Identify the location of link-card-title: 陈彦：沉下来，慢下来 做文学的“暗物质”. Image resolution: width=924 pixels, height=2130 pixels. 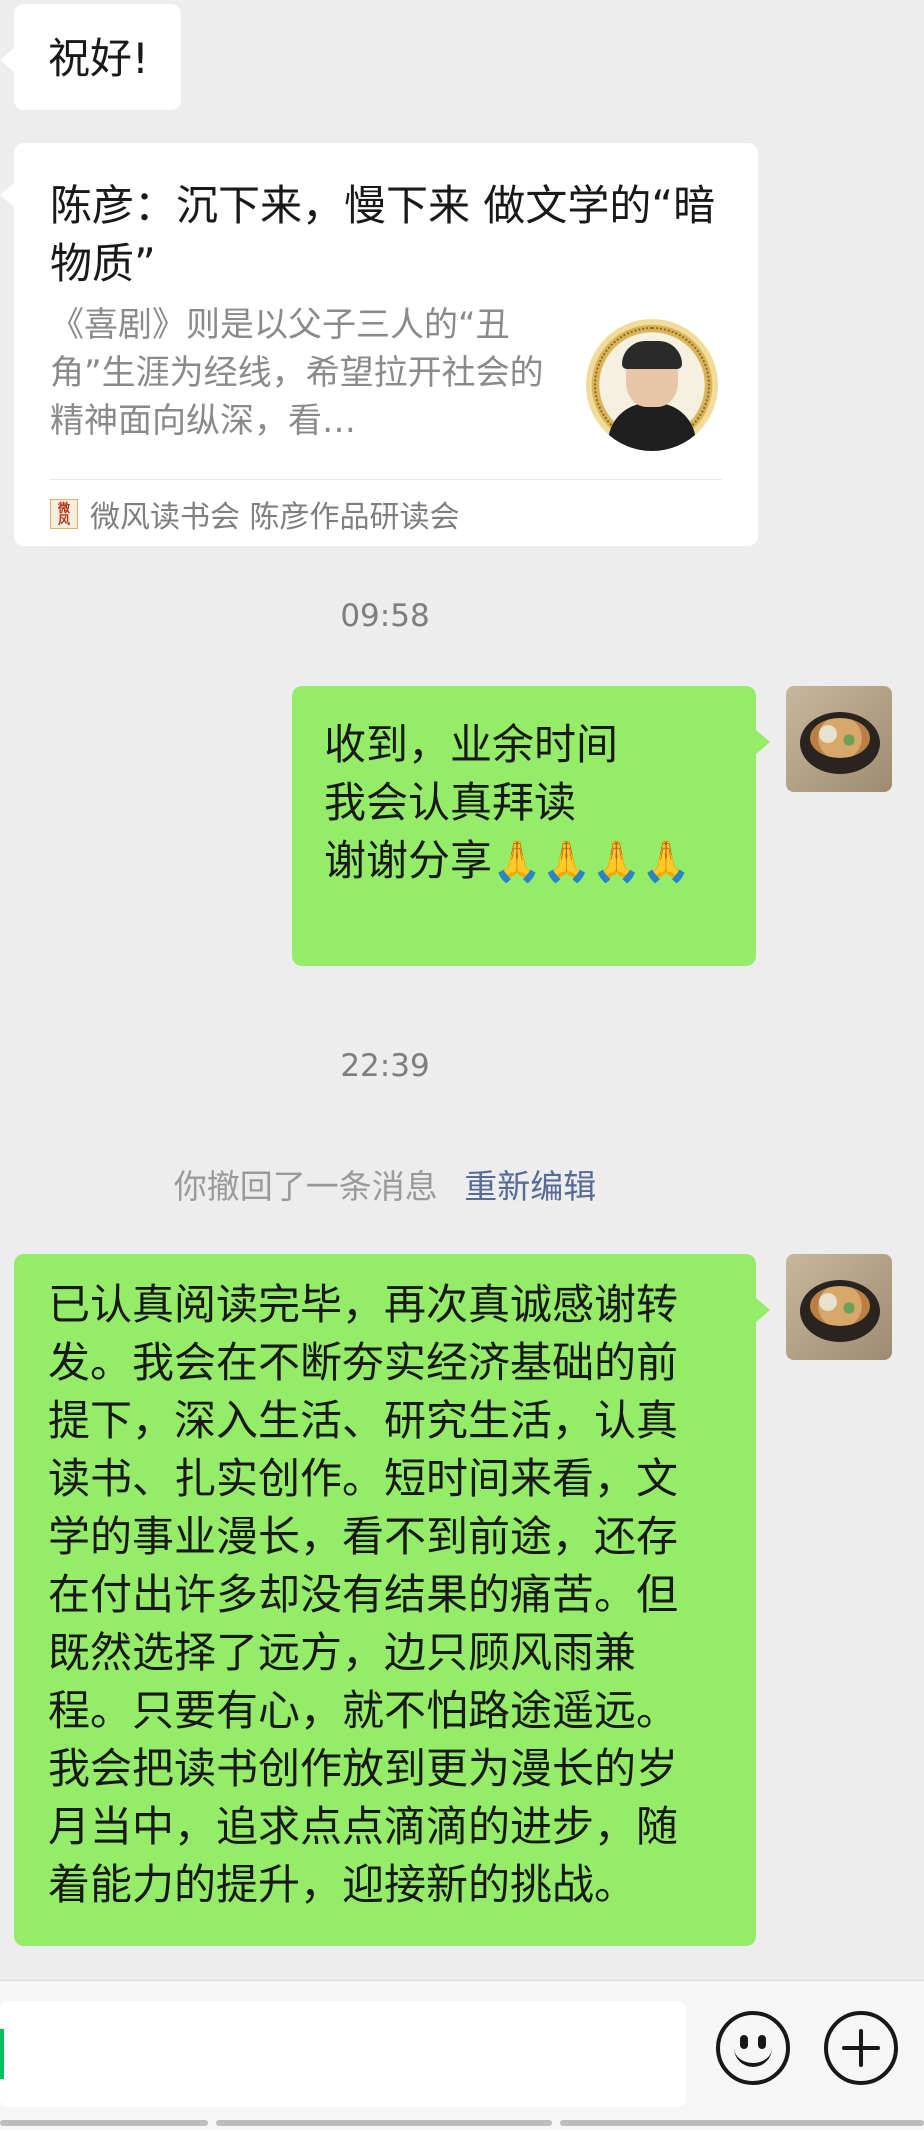
(383, 234).